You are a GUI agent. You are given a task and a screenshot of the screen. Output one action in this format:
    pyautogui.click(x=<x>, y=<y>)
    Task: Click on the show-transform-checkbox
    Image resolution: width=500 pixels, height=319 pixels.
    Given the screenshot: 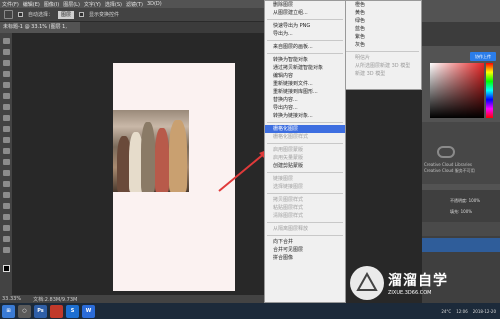 What is the action you would take?
    pyautogui.click(x=82, y=14)
    